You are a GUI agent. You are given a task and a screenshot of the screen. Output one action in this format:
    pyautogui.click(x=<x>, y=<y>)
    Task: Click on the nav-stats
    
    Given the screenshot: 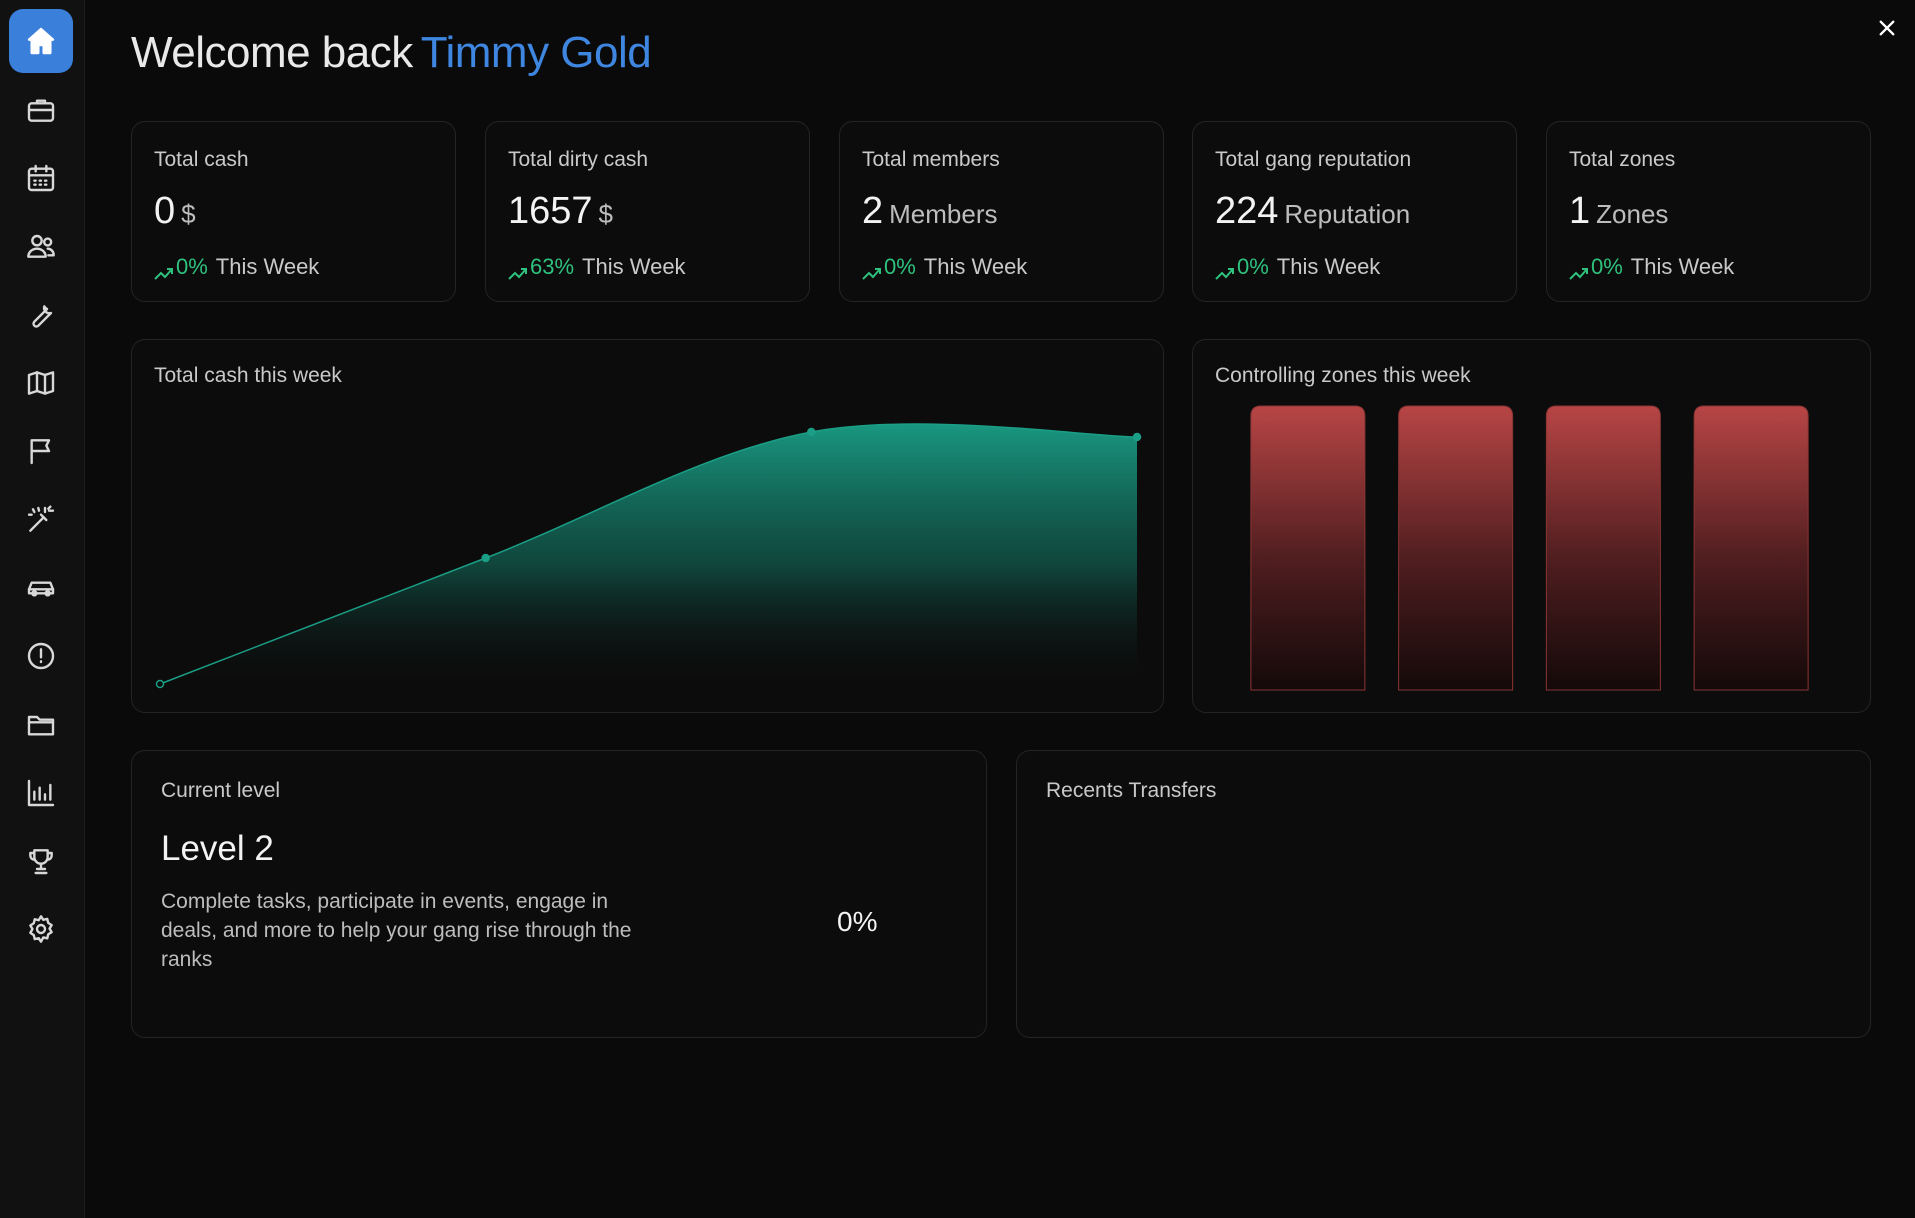 What is the action you would take?
    pyautogui.click(x=41, y=793)
    